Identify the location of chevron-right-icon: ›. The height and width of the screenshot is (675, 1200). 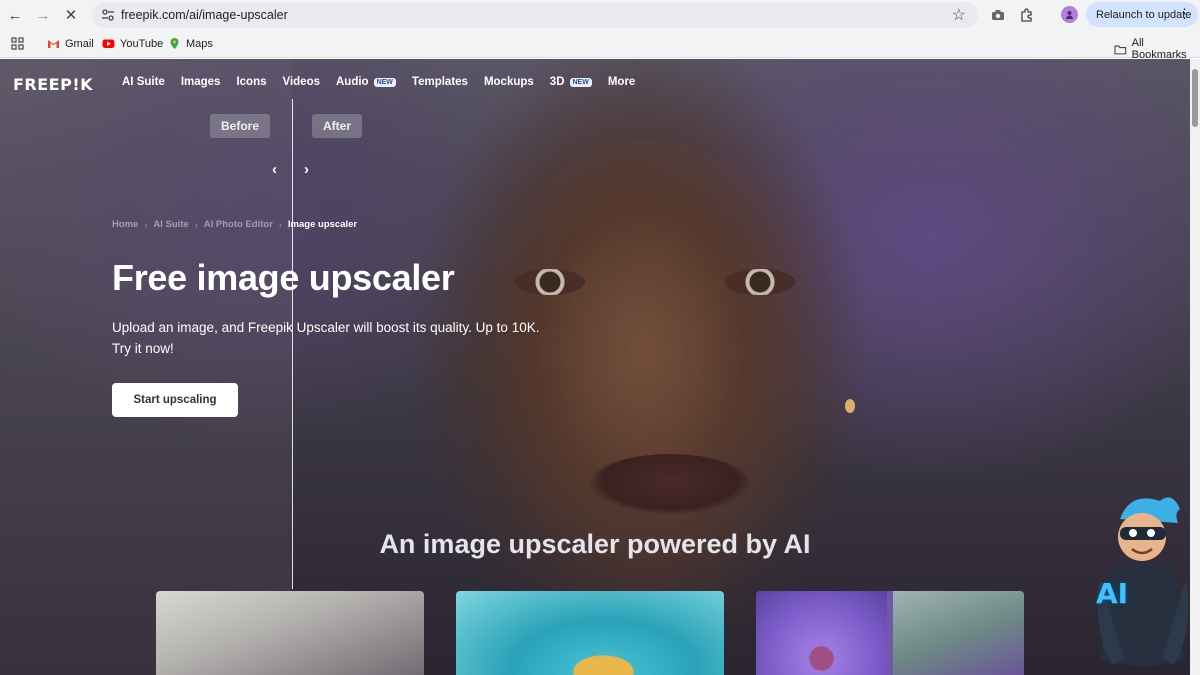
(306, 169).